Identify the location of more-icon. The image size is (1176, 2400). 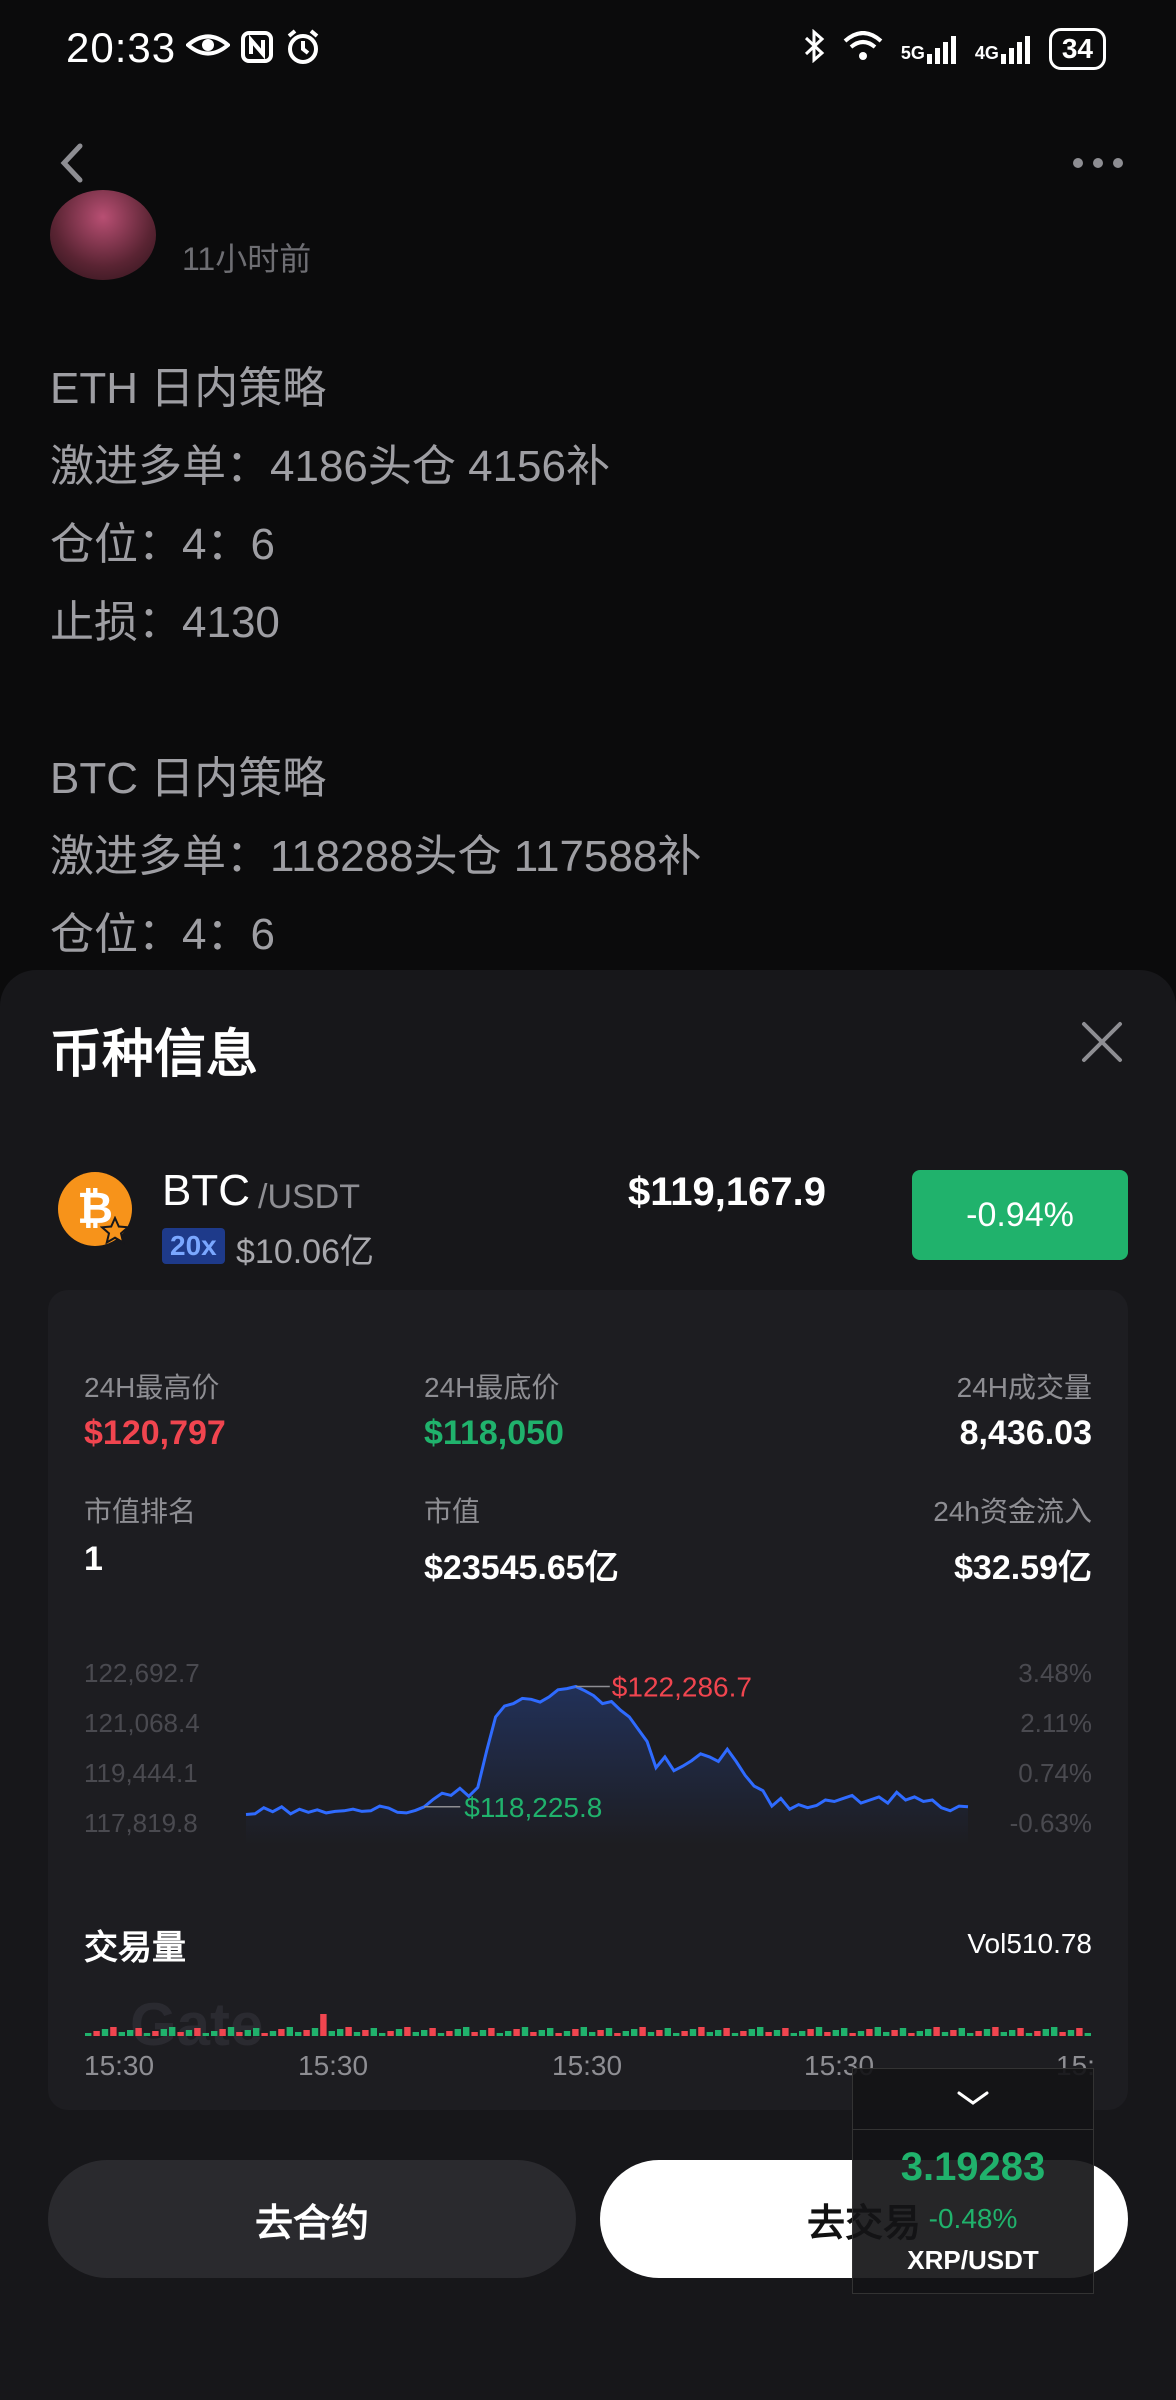
(1098, 163).